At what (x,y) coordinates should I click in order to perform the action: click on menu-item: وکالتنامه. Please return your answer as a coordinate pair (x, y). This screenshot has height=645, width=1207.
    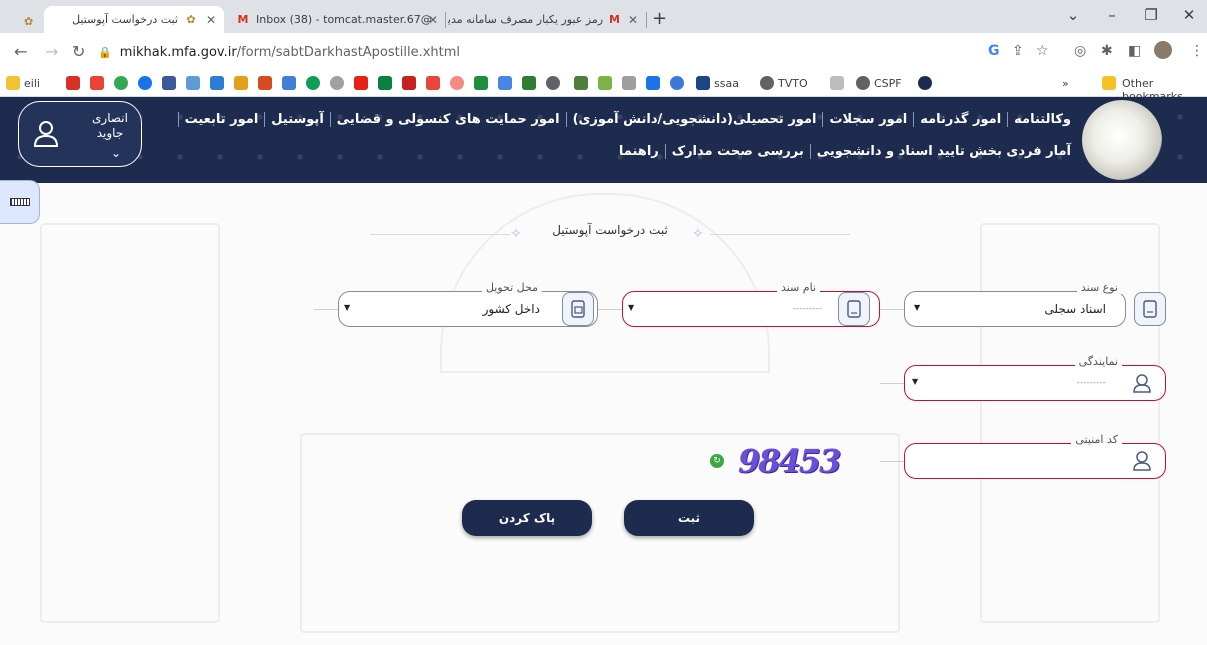
    Looking at the image, I should click on (1042, 119).